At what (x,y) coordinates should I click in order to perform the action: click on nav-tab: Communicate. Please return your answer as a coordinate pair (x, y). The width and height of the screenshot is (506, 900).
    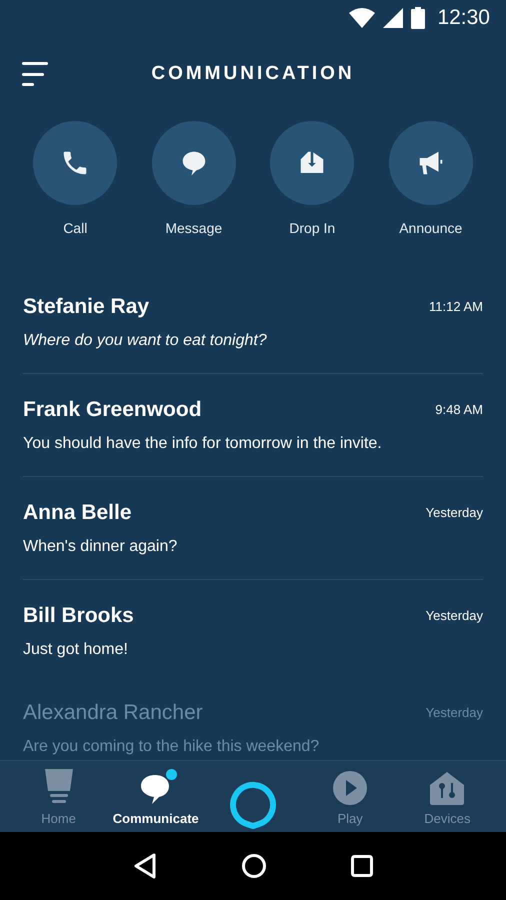
    Looking at the image, I should click on (156, 796).